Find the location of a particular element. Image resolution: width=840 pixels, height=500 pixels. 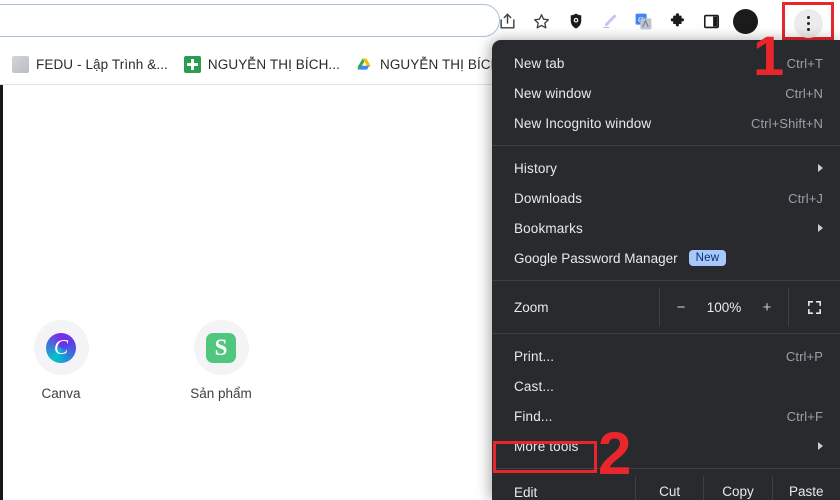

menu-item-new-window: New window Ctrl+N is located at coordinates (666, 93).